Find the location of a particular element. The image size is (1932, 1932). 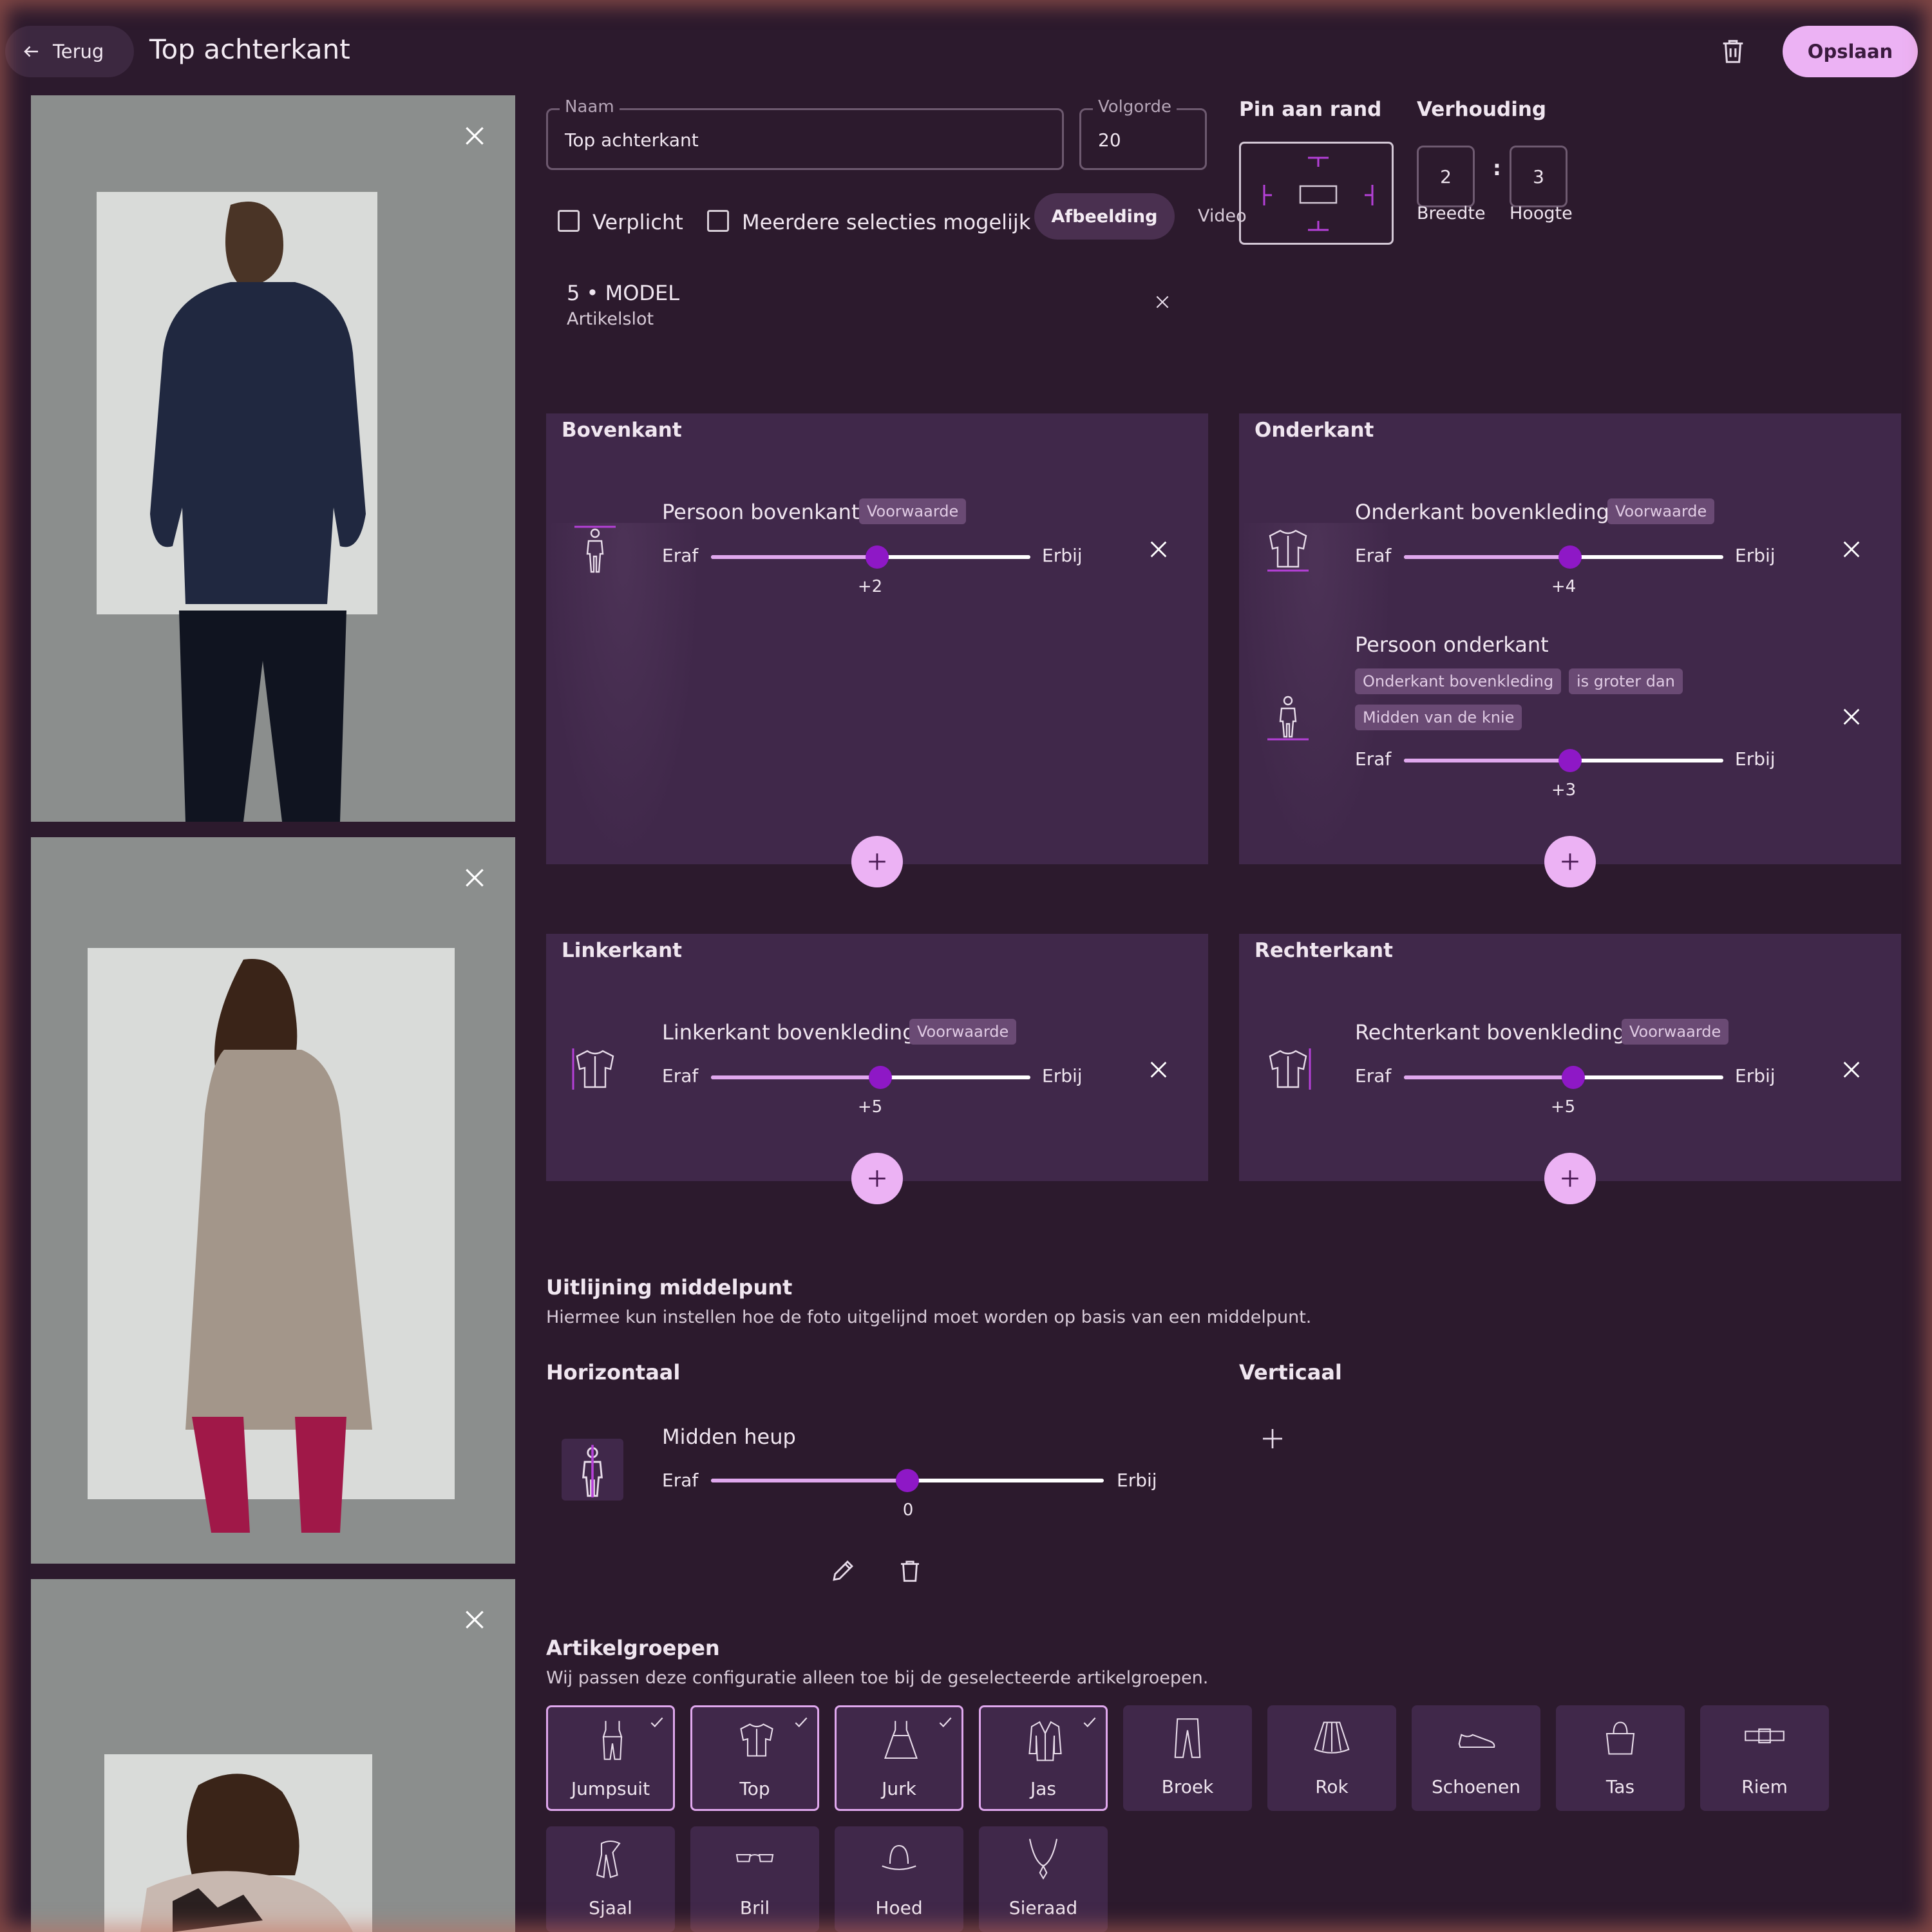

category-jumpsuit: Jumpsuit is located at coordinates (610, 1758).